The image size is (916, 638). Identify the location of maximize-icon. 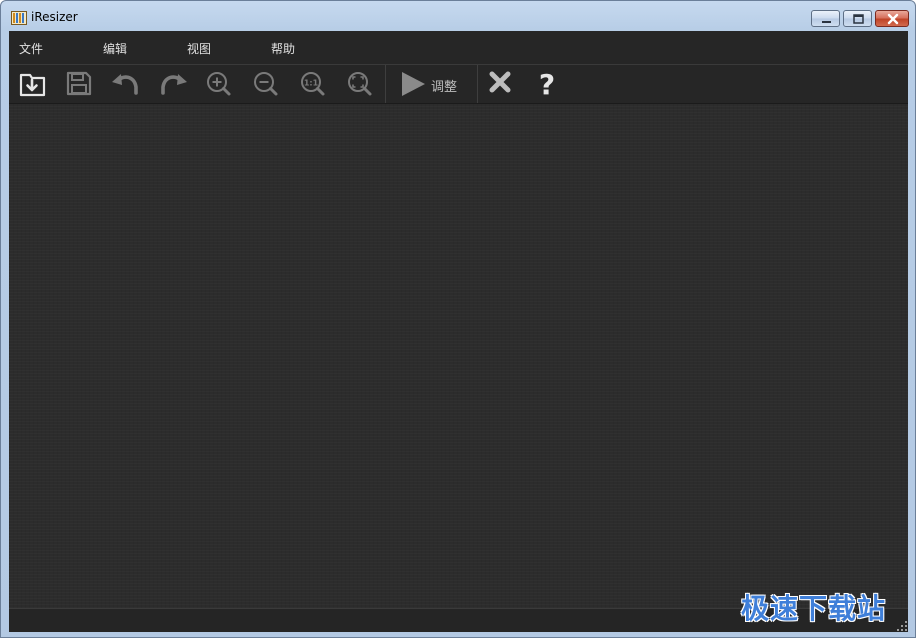
(858, 19).